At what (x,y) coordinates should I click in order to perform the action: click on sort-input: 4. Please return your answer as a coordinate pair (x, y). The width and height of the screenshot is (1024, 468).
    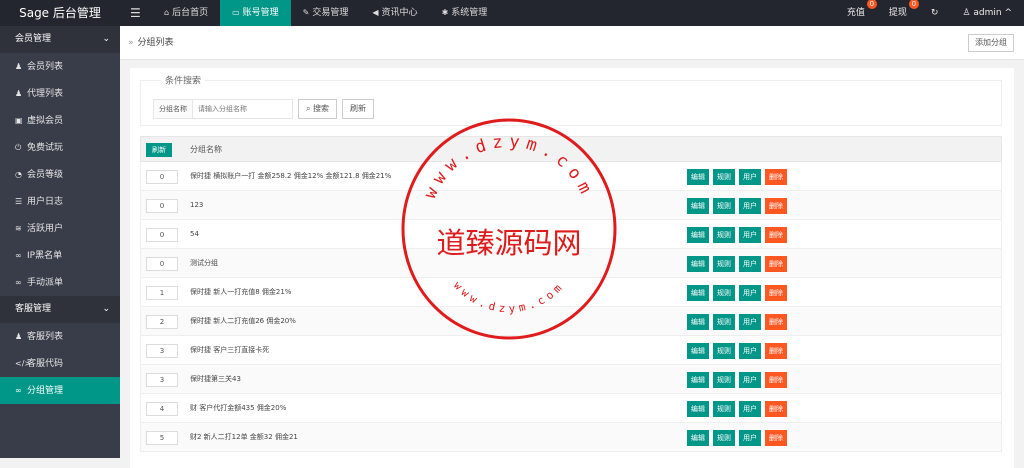
    Looking at the image, I should click on (162, 409).